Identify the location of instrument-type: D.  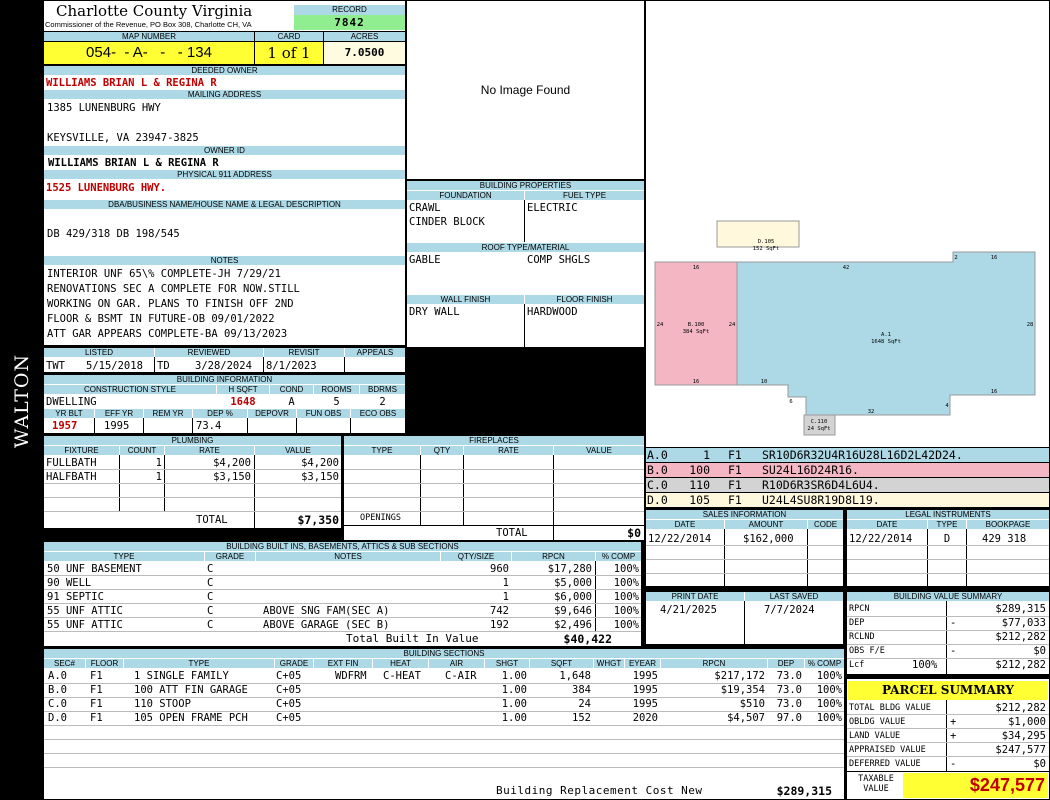
(947, 539).